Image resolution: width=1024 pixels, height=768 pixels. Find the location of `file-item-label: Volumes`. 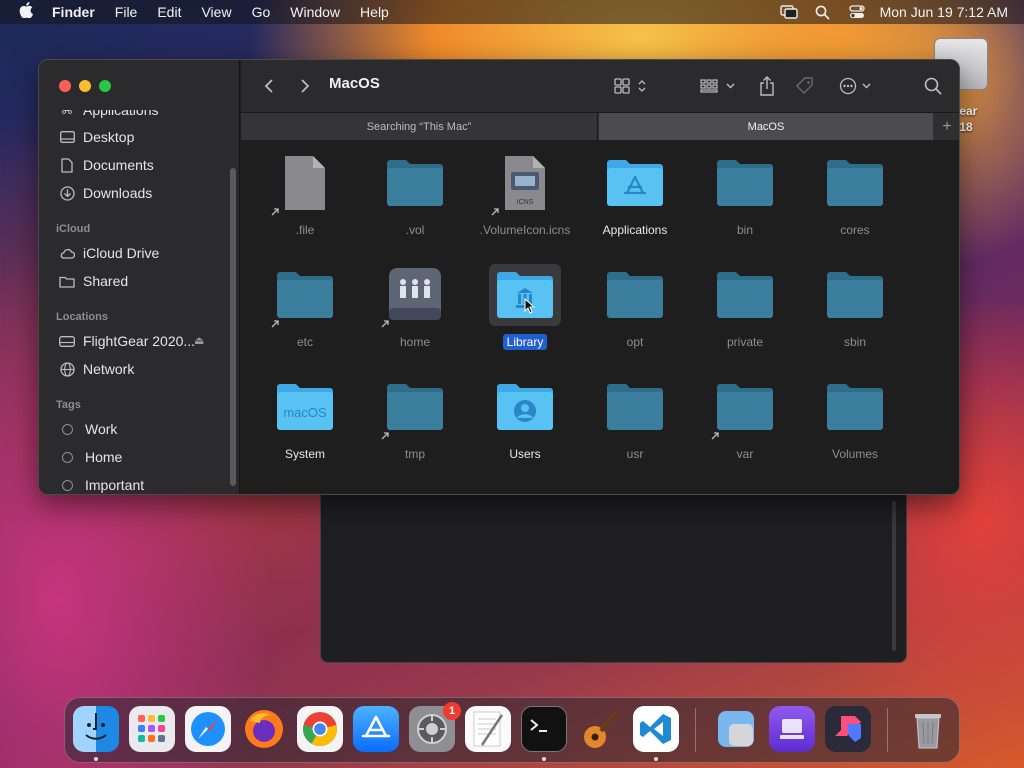

file-item-label: Volumes is located at coordinates (855, 454).